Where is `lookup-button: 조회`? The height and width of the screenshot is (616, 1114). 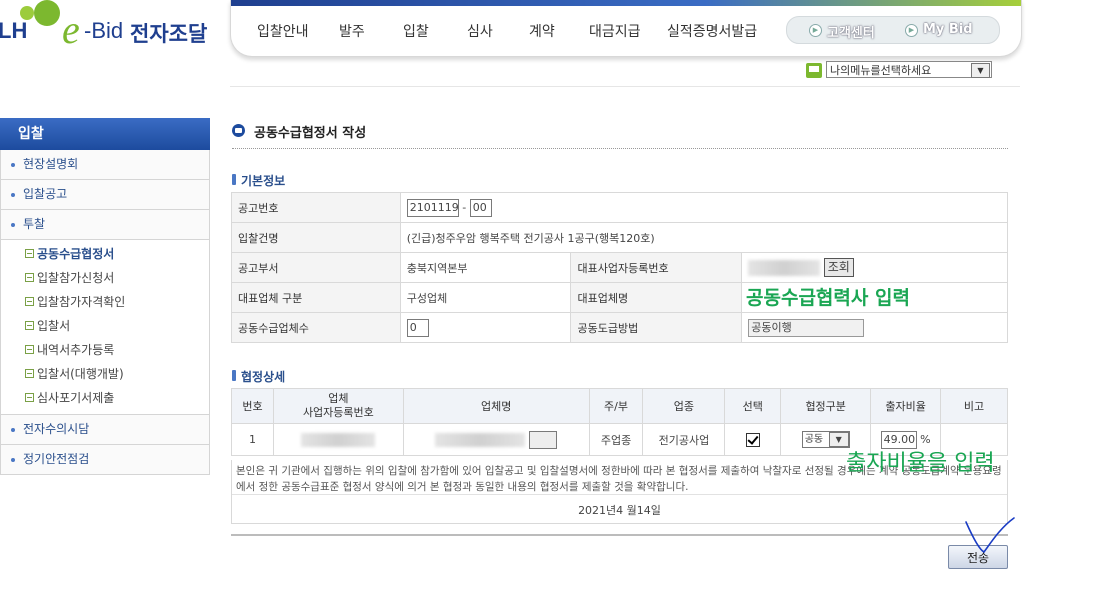 lookup-button: 조회 is located at coordinates (838, 267).